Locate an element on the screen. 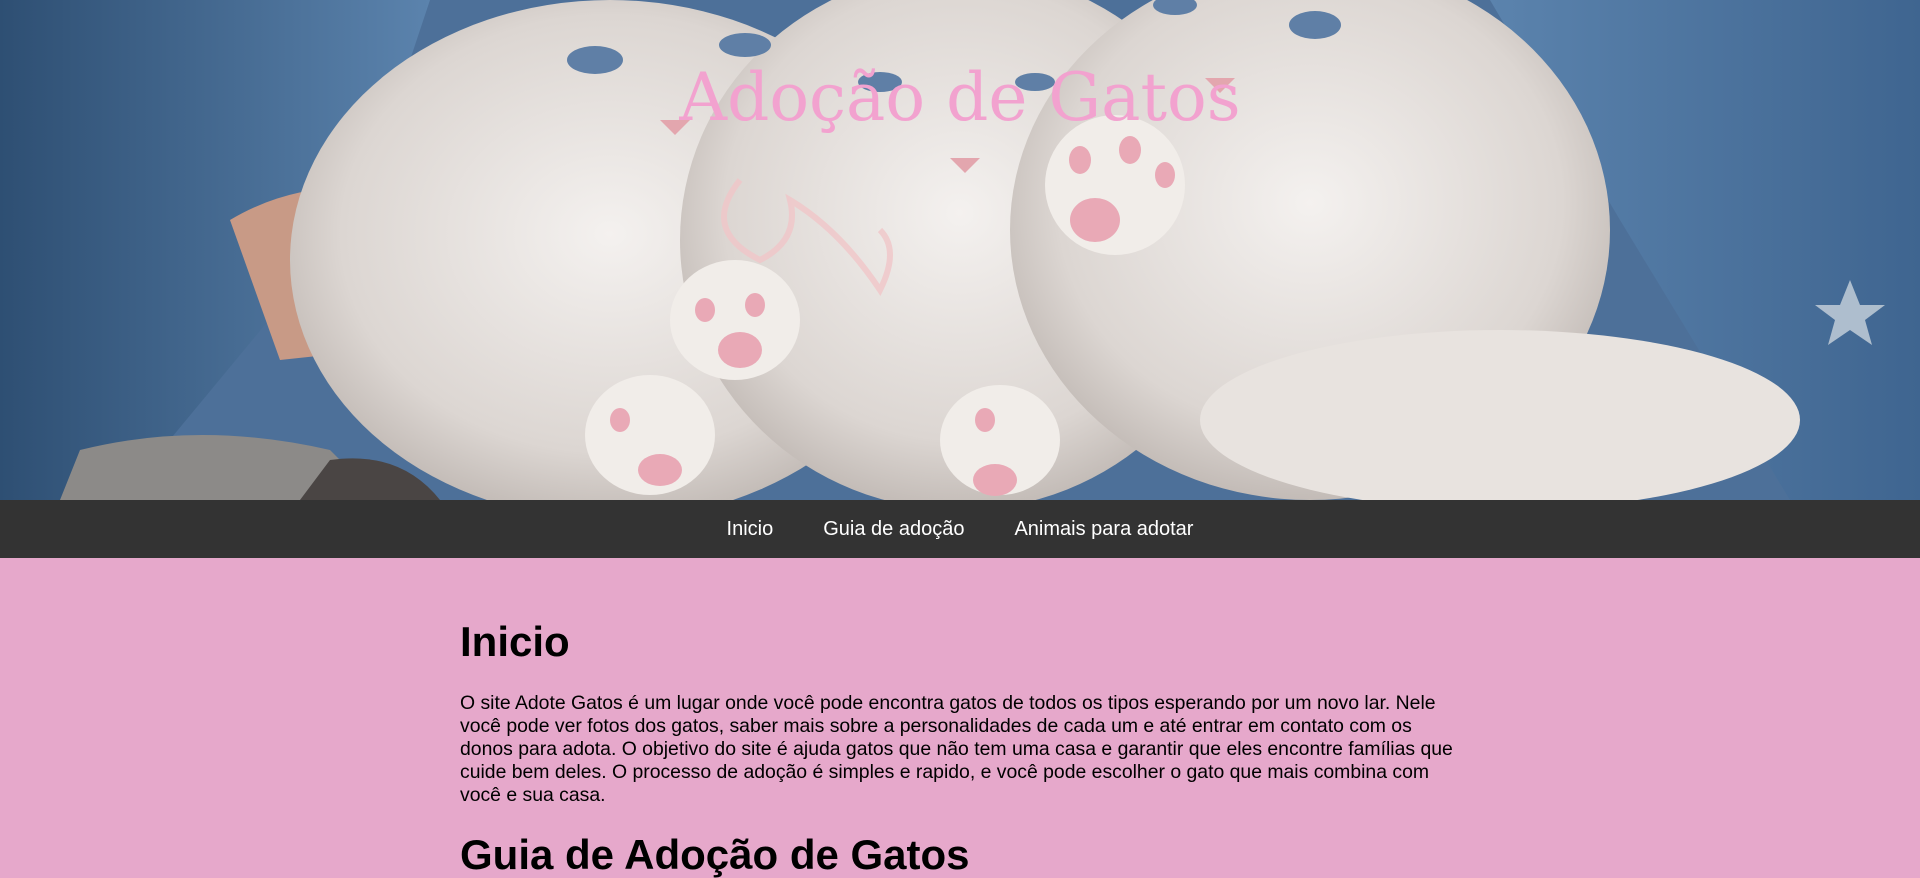 The height and width of the screenshot is (878, 1920). nav-link-animais-para-adotar: Animais para adotar is located at coordinates (1103, 529).